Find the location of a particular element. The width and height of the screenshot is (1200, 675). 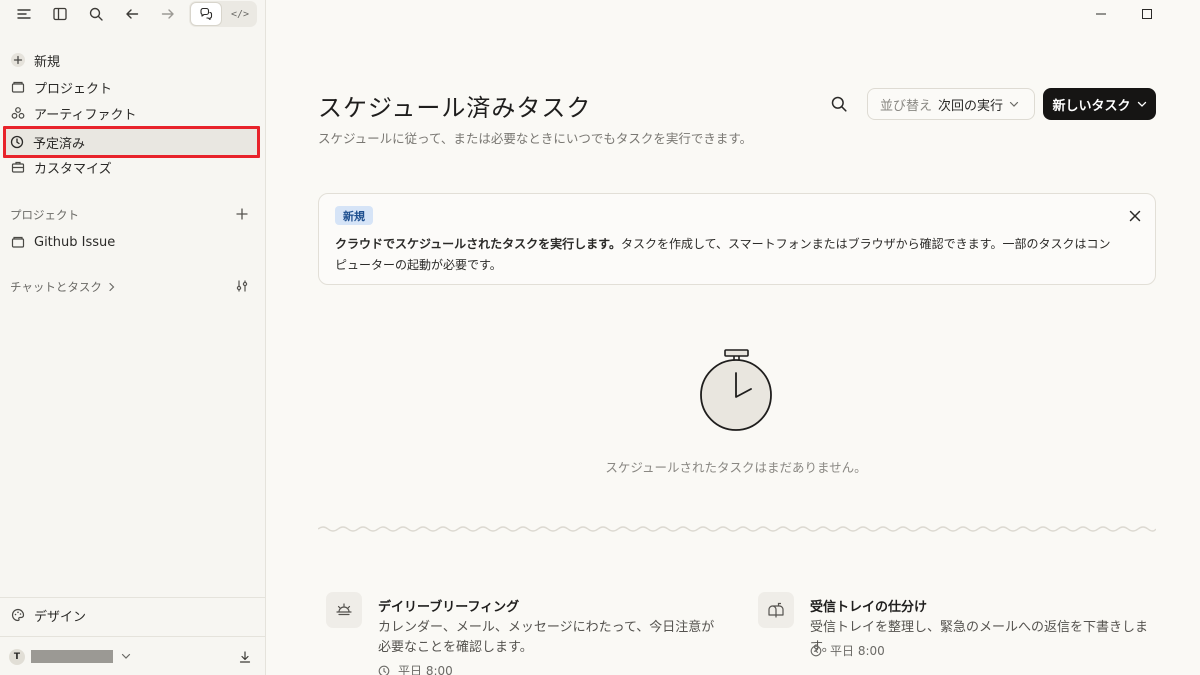

sidebar-toolbar: </> is located at coordinates (133, 15).